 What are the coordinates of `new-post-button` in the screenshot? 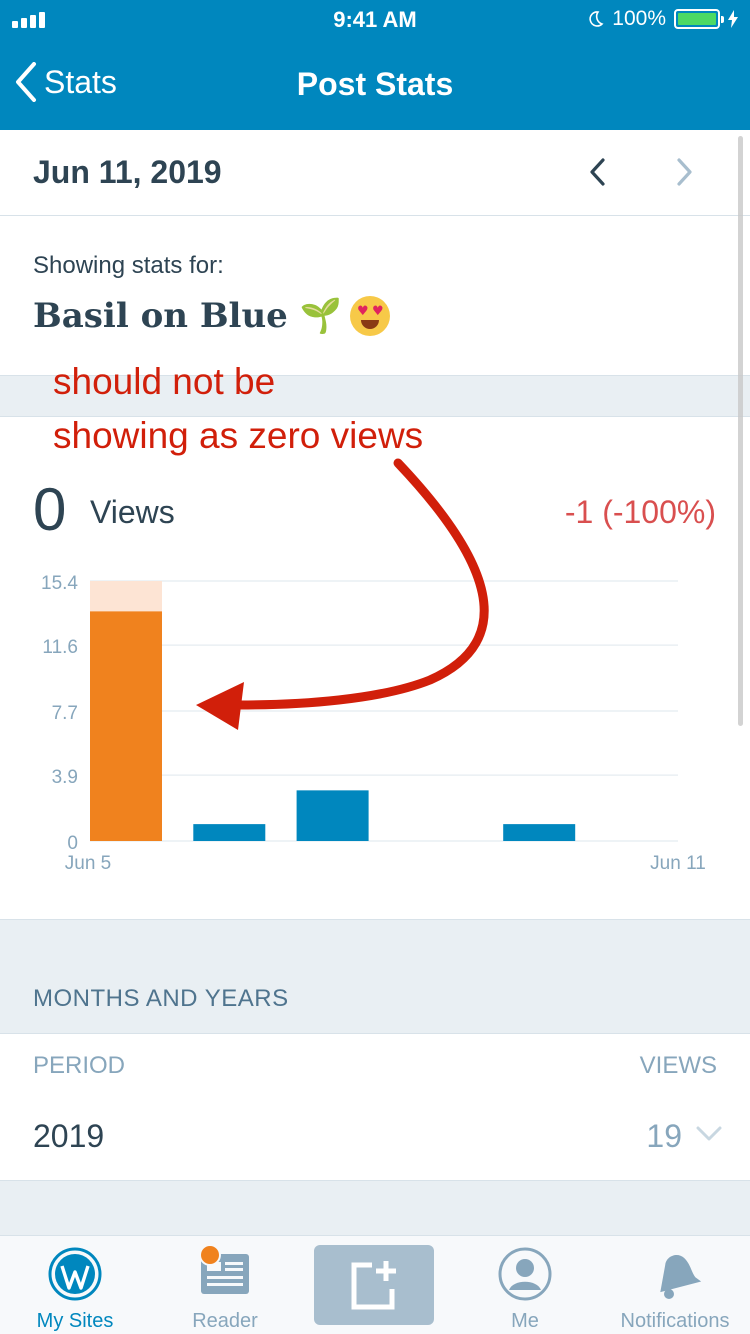 It's located at (374, 1285).